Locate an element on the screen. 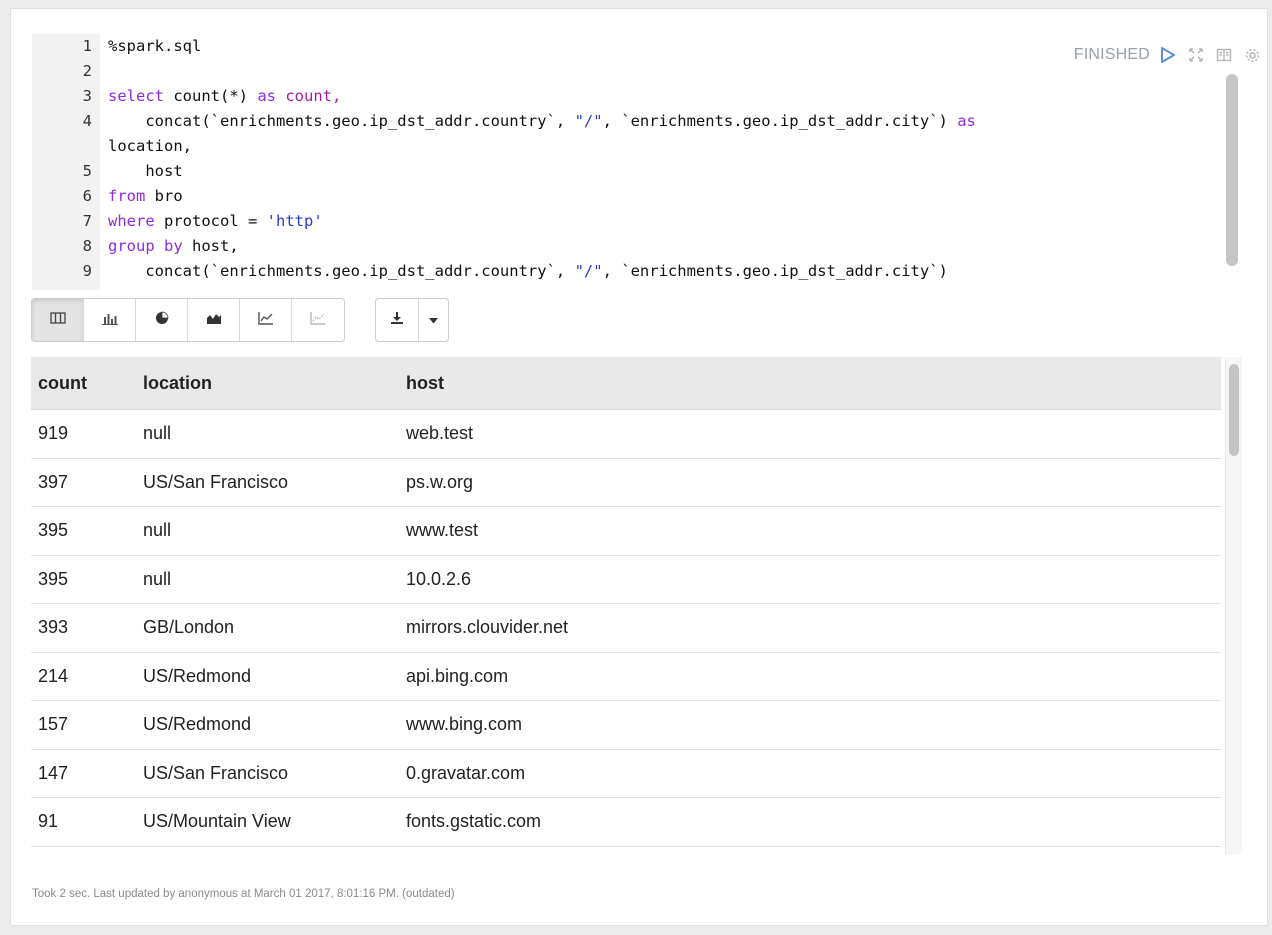 Image resolution: width=1272 pixels, height=935 pixels. table-cell-count: 214 is located at coordinates (83, 676).